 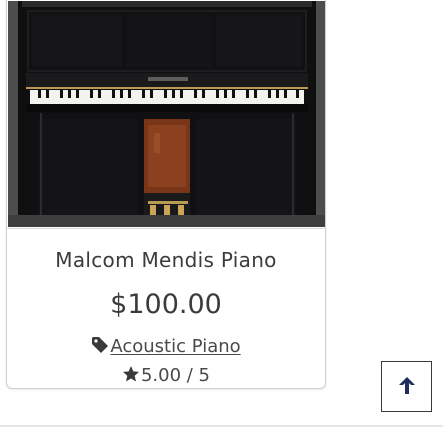 I want to click on product-title: Malcom Mendis Piano, so click(x=166, y=260).